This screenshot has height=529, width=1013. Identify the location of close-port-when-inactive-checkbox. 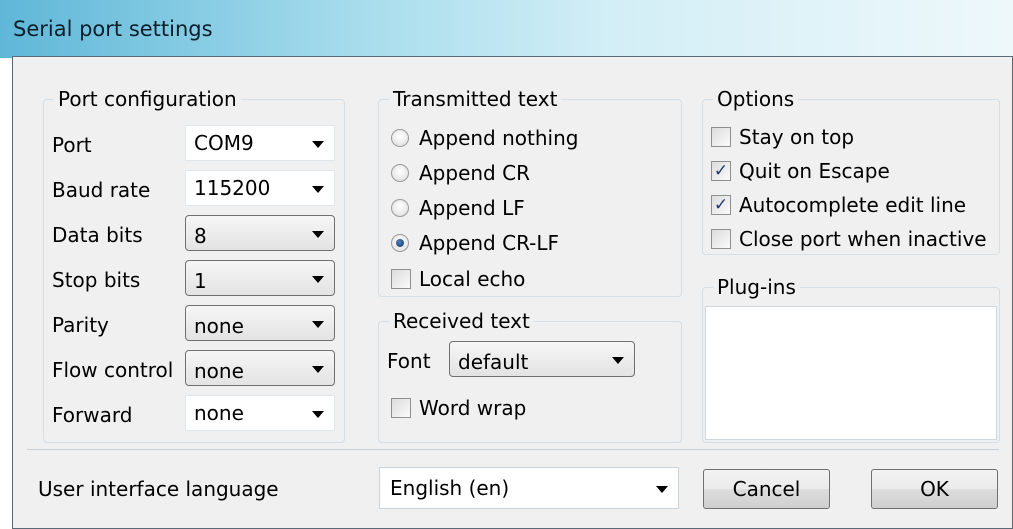
(721, 239).